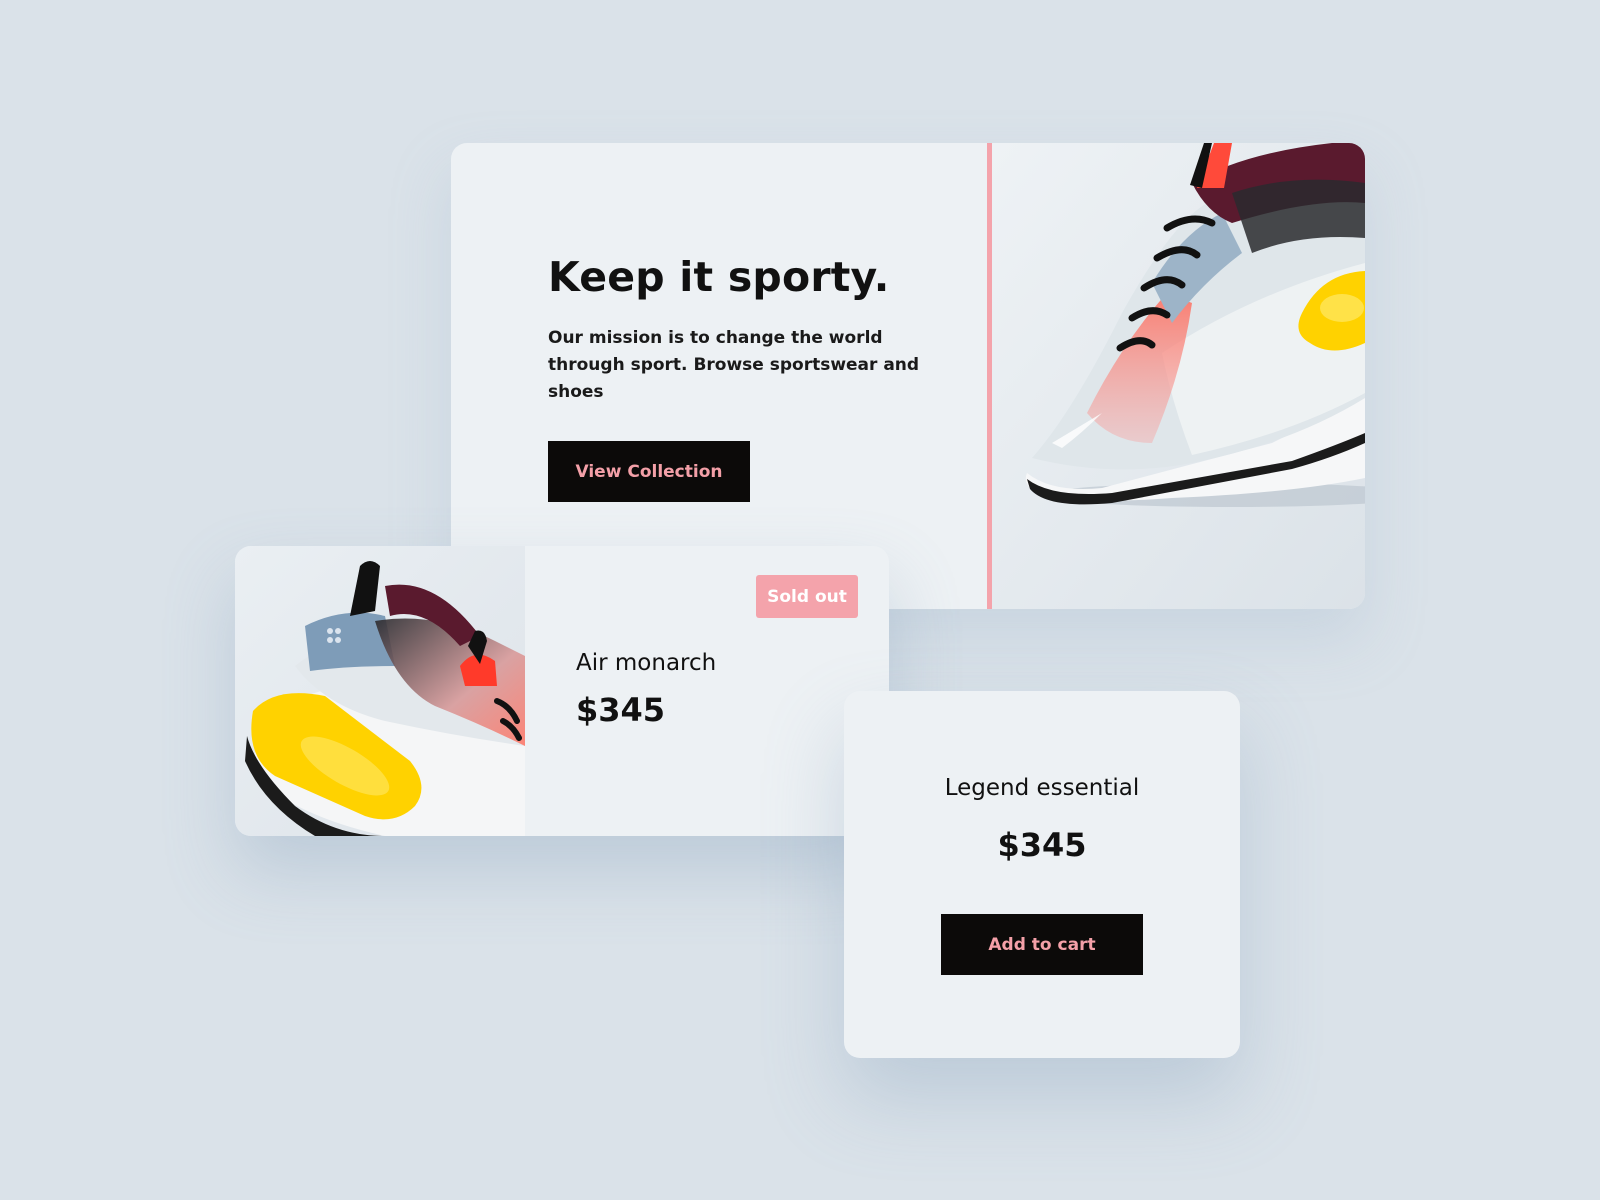  I want to click on product-card-air-monarch: Sold out Air monarch $345, so click(562, 691).